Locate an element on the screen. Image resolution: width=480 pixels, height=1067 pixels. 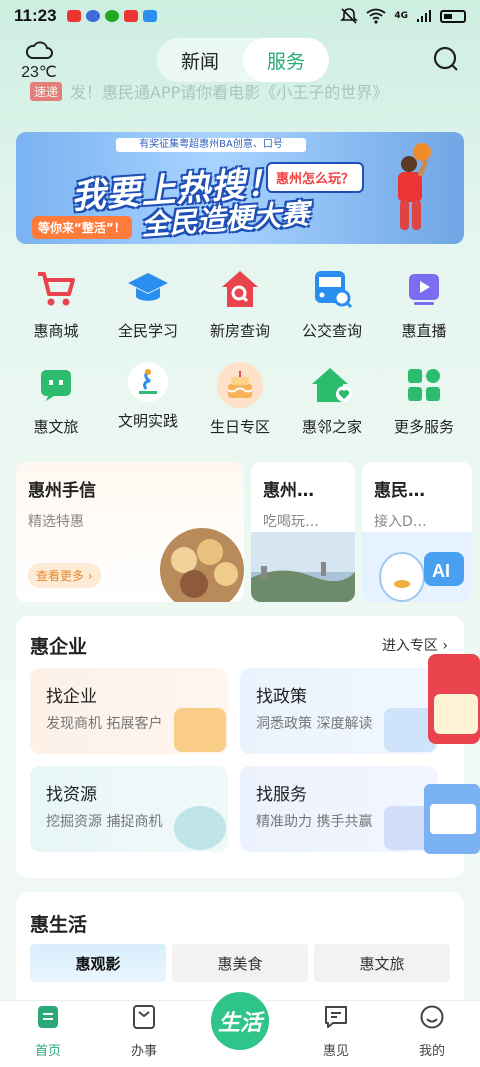
weather-widget: 23℃ is located at coordinates (39, 60).